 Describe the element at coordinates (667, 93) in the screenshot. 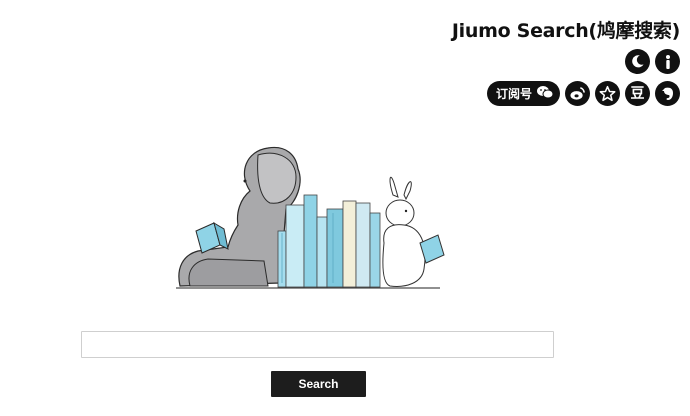

I see `evernote-icon` at that location.